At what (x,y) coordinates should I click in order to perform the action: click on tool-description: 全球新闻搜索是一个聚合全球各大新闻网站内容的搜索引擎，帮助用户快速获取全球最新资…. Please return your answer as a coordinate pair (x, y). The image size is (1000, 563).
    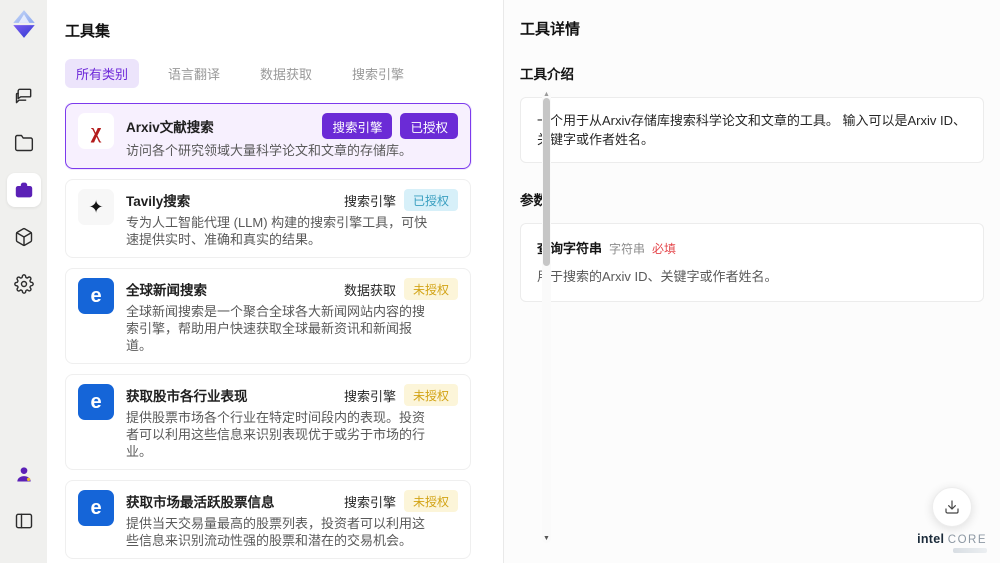
    Looking at the image, I should click on (276, 328).